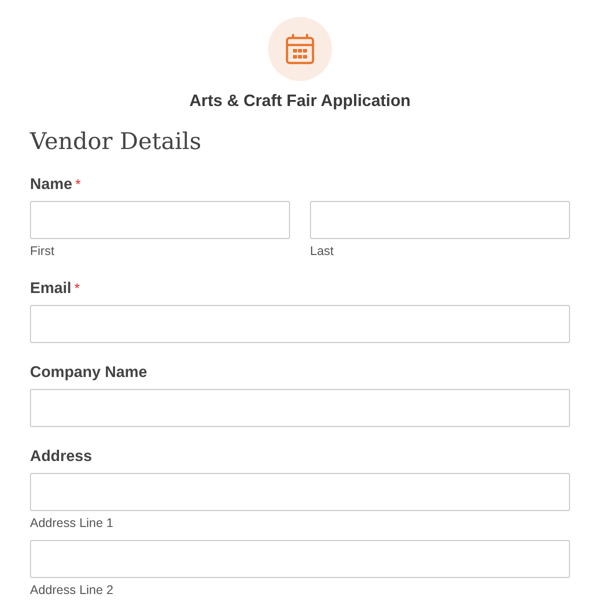  Describe the element at coordinates (51, 185) in the screenshot. I see `field-label: Name` at that location.